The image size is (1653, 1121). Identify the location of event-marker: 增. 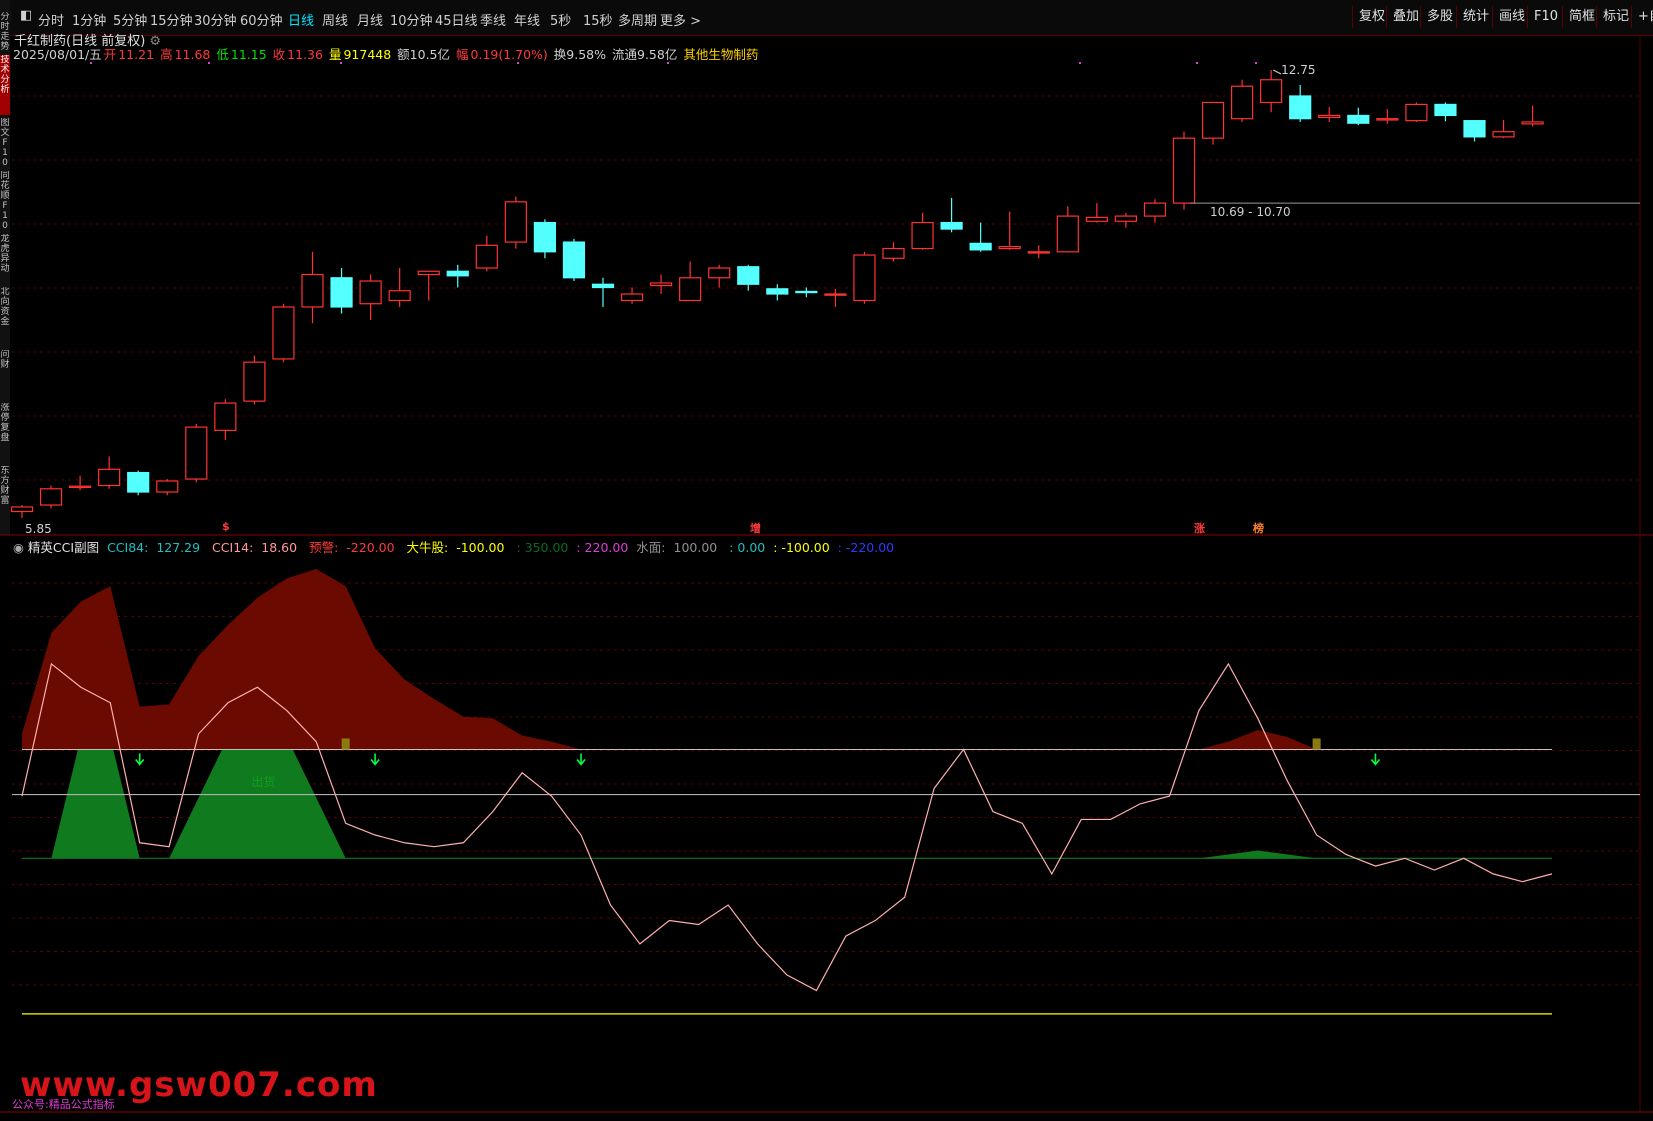
(755, 528).